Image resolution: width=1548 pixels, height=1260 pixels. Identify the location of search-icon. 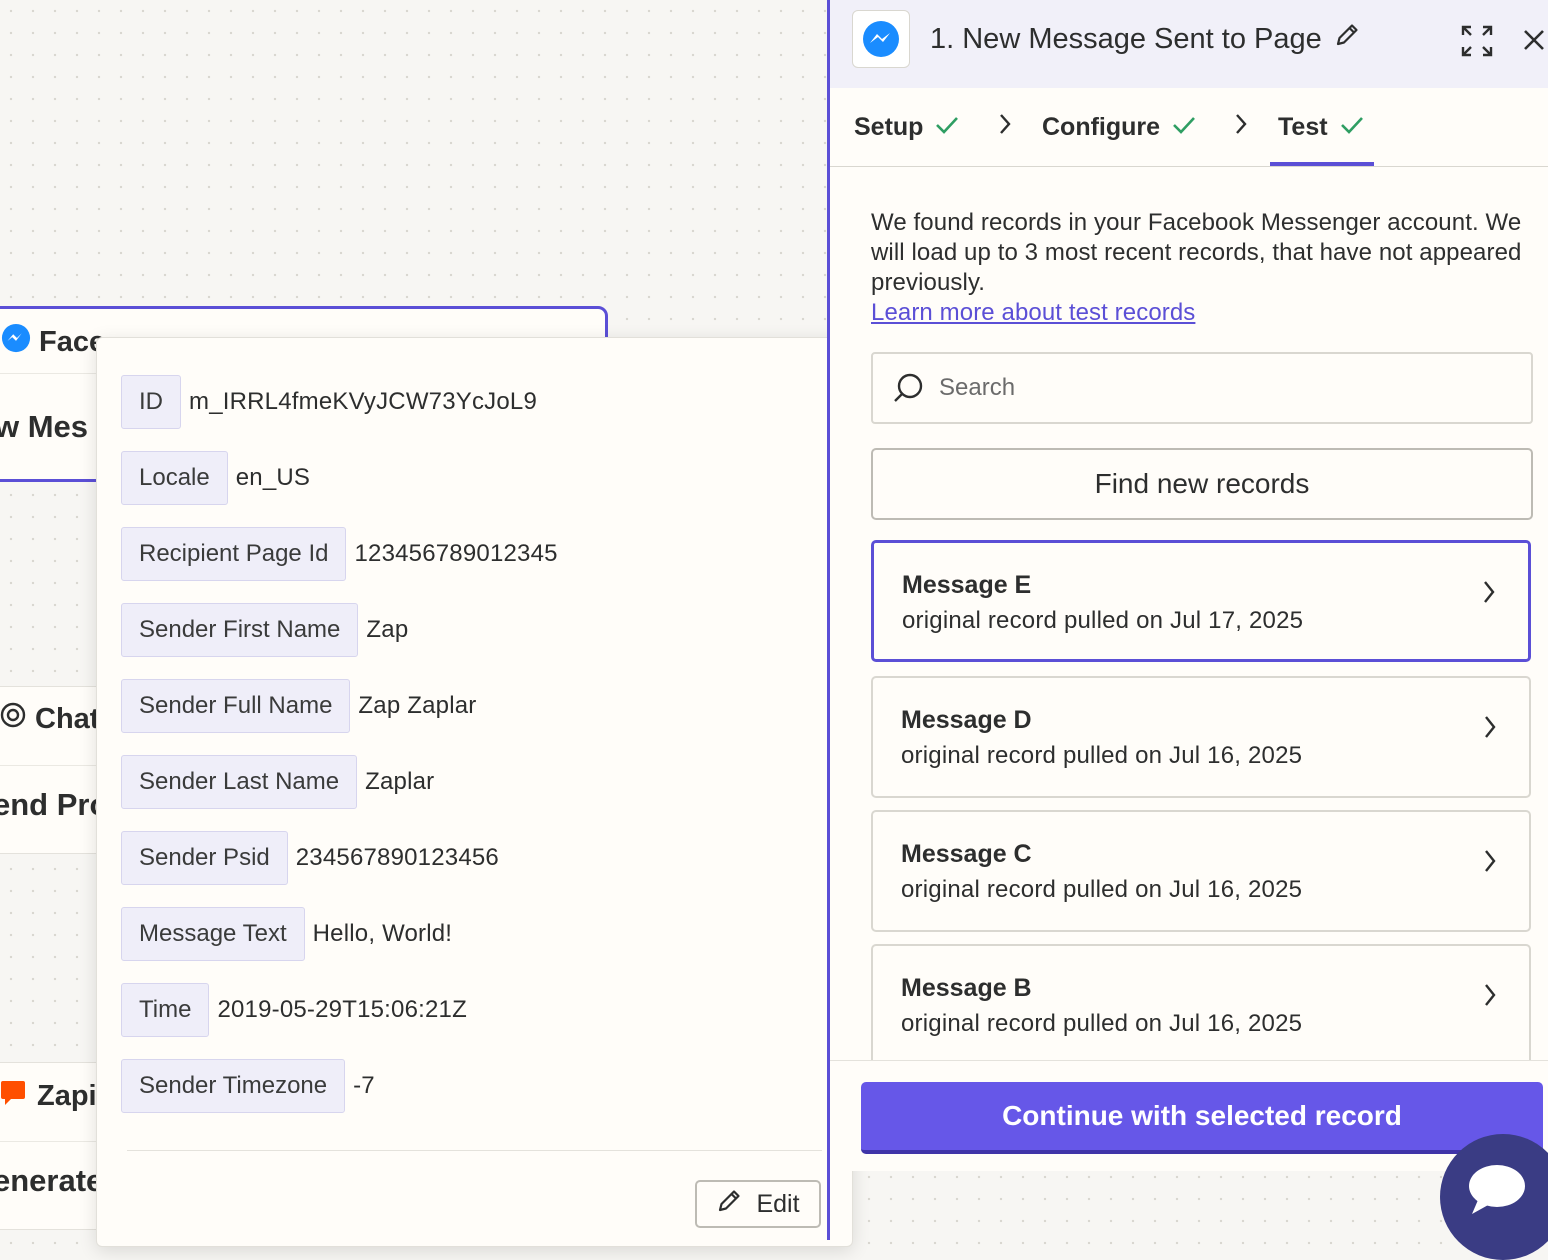
(908, 388).